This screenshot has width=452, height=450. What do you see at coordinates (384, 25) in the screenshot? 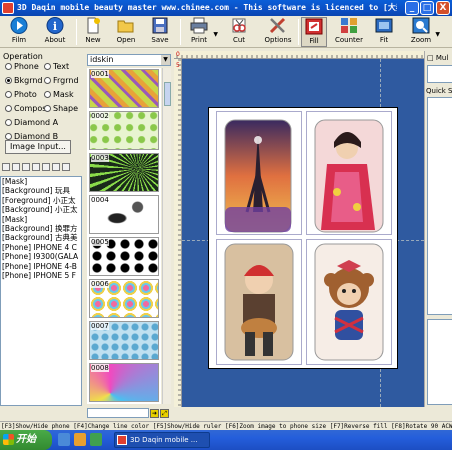
I see `fit-icon` at bounding box center [384, 25].